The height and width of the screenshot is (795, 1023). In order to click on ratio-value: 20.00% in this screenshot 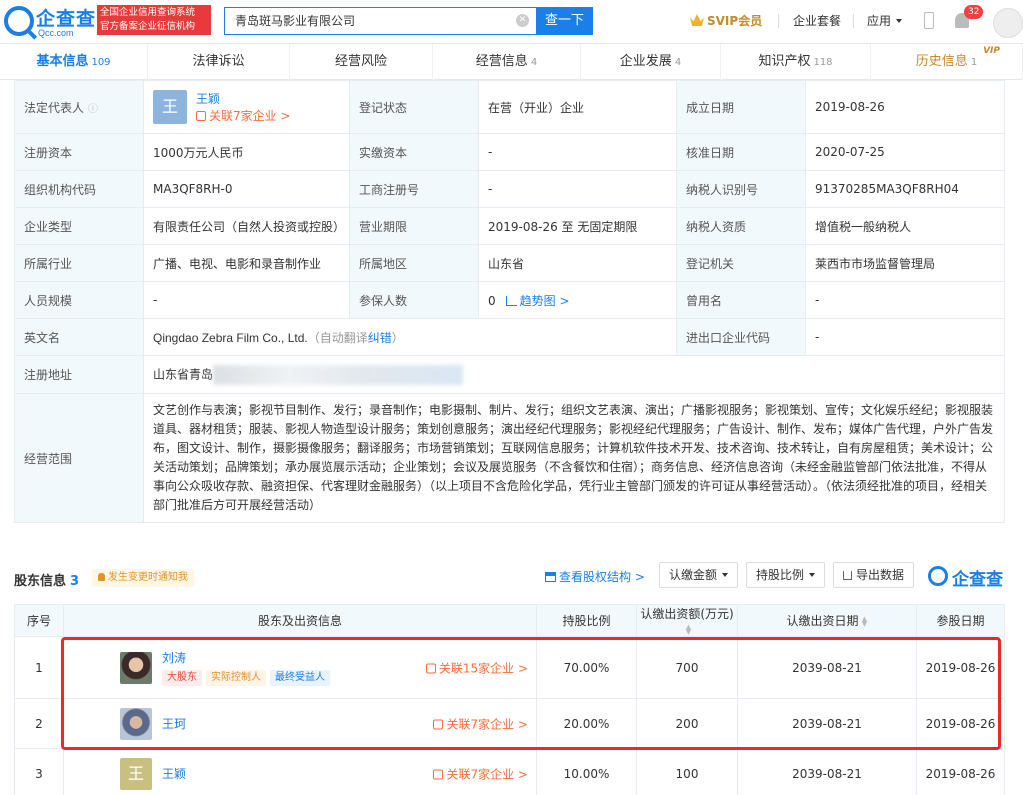, I will do `click(586, 723)`.